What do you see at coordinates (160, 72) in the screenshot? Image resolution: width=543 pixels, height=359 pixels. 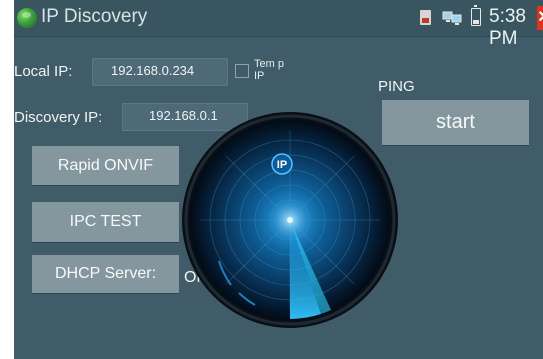 I see `local-ip-field: 192.168.0.234` at bounding box center [160, 72].